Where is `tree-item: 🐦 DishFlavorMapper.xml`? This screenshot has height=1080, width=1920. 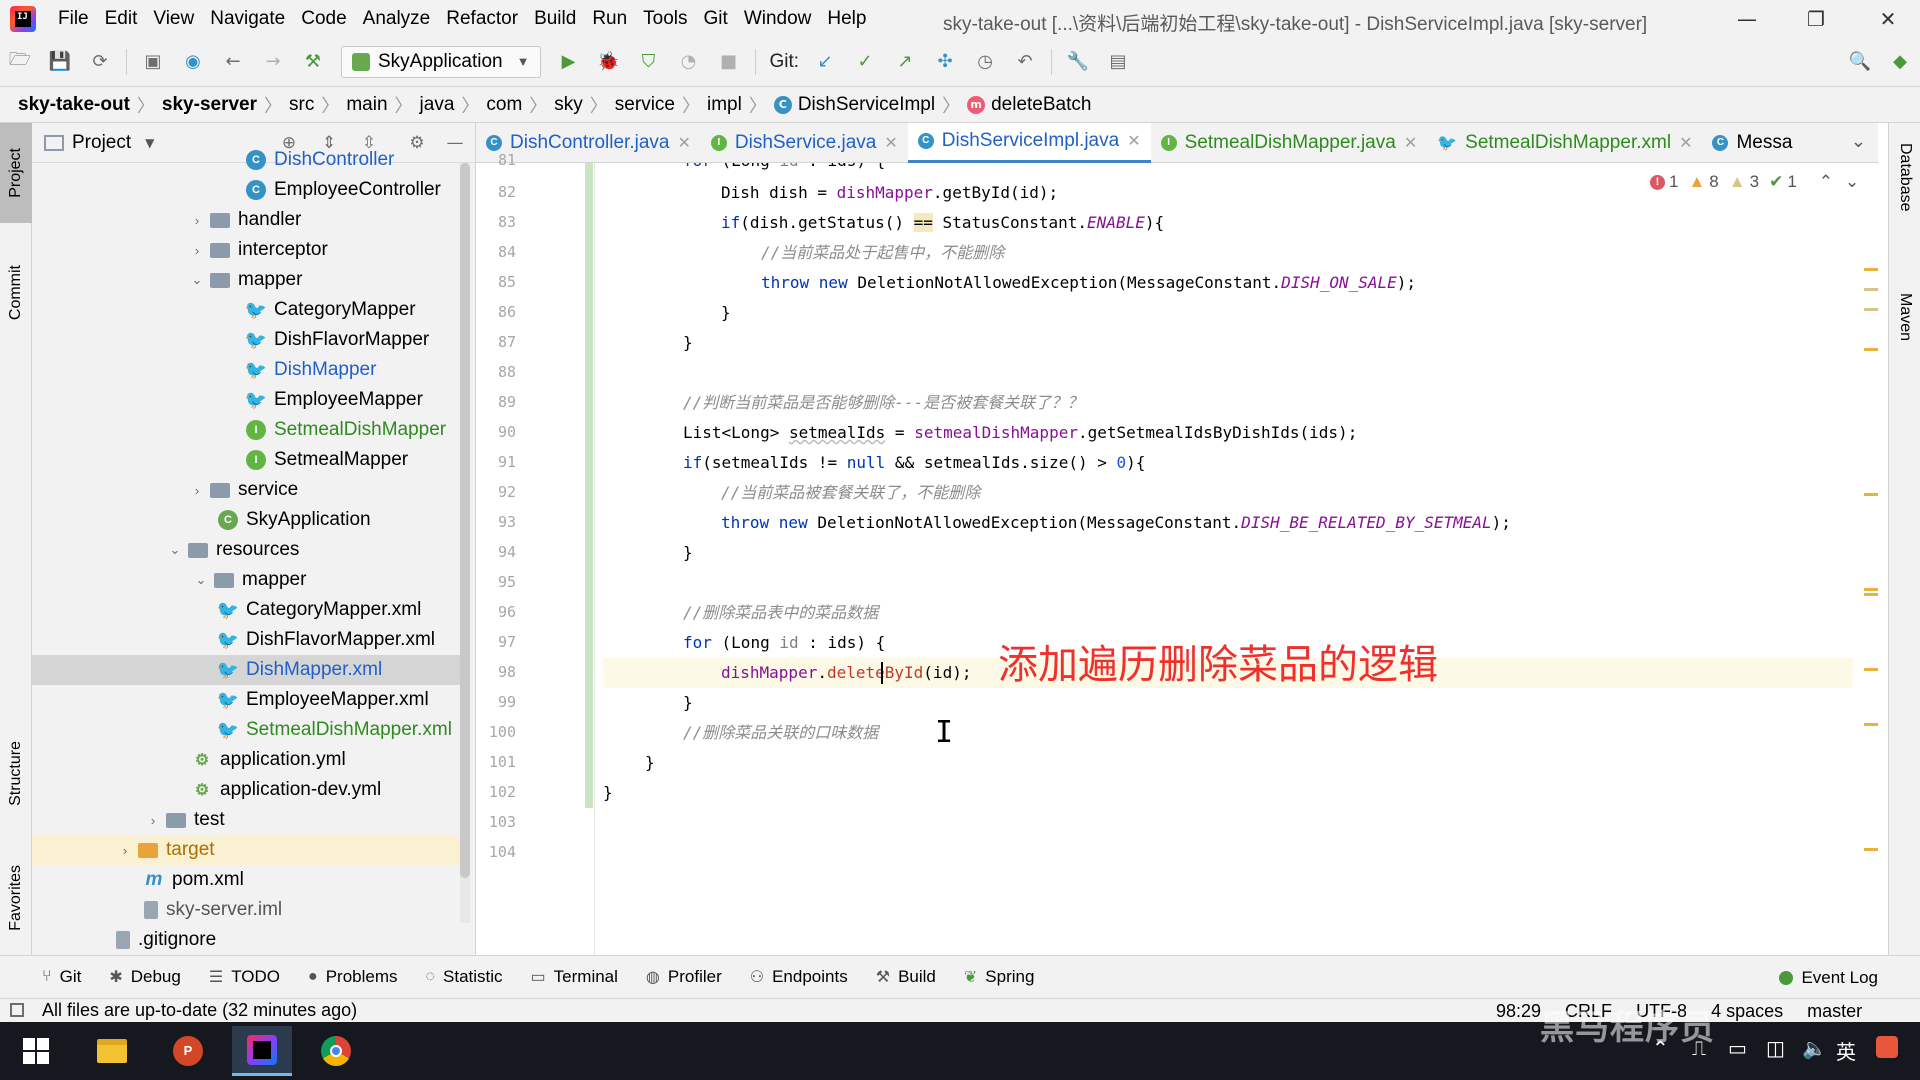
tree-item: 🐦 DishFlavorMapper.xml is located at coordinates (247, 640).